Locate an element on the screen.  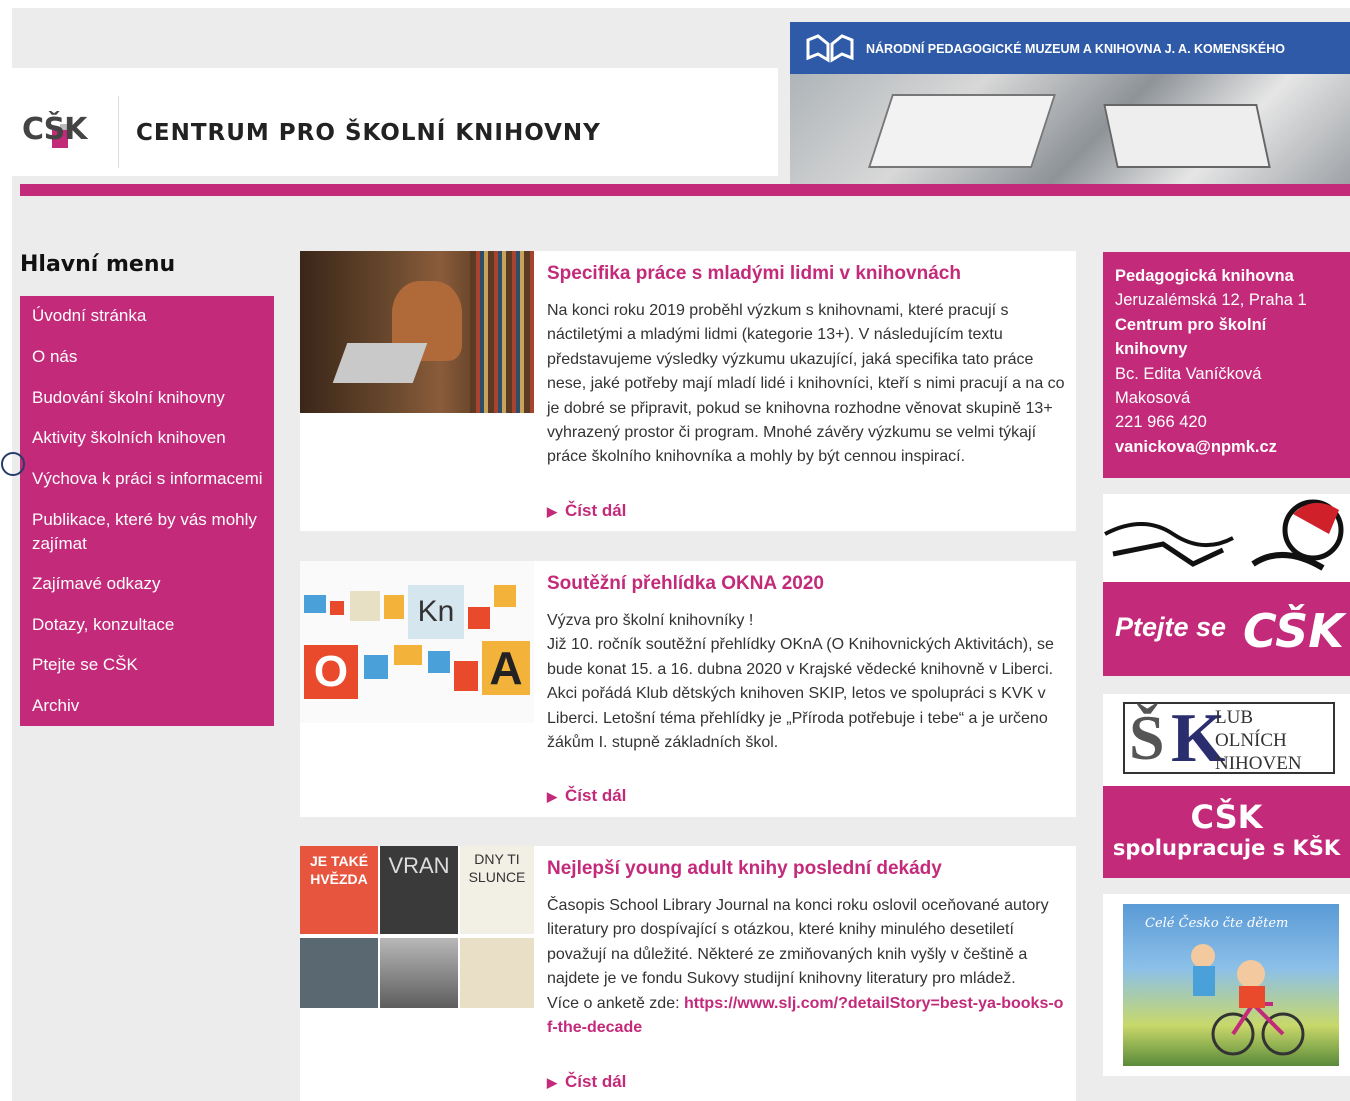
thumb-laptop is located at coordinates (380, 363).